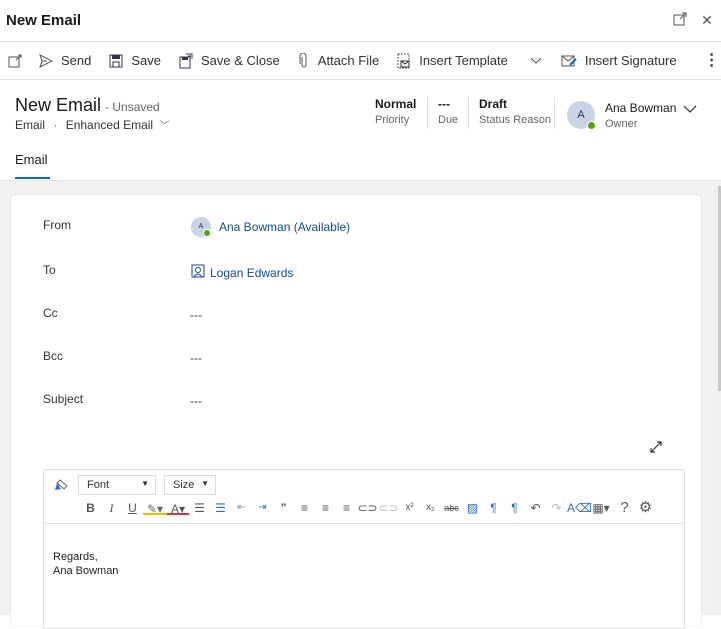  I want to click on unlink-icon: ⊂⊃, so click(388, 508).